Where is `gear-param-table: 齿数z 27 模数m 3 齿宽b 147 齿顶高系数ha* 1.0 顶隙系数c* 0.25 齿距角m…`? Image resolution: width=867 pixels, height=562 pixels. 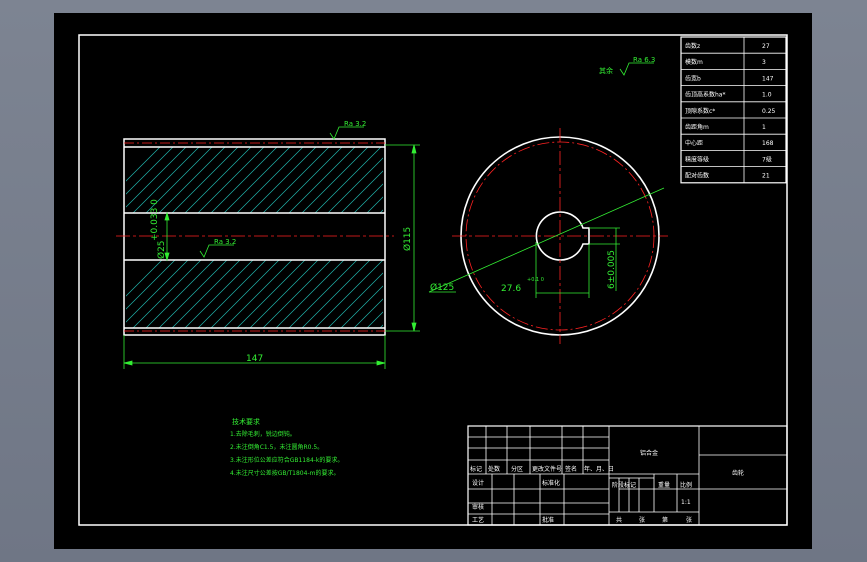 gear-param-table: 齿数z 27 模数m 3 齿宽b 147 齿顶高系数ha* 1.0 顶隙系数c* 0.25 齿距角m… is located at coordinates (733, 110).